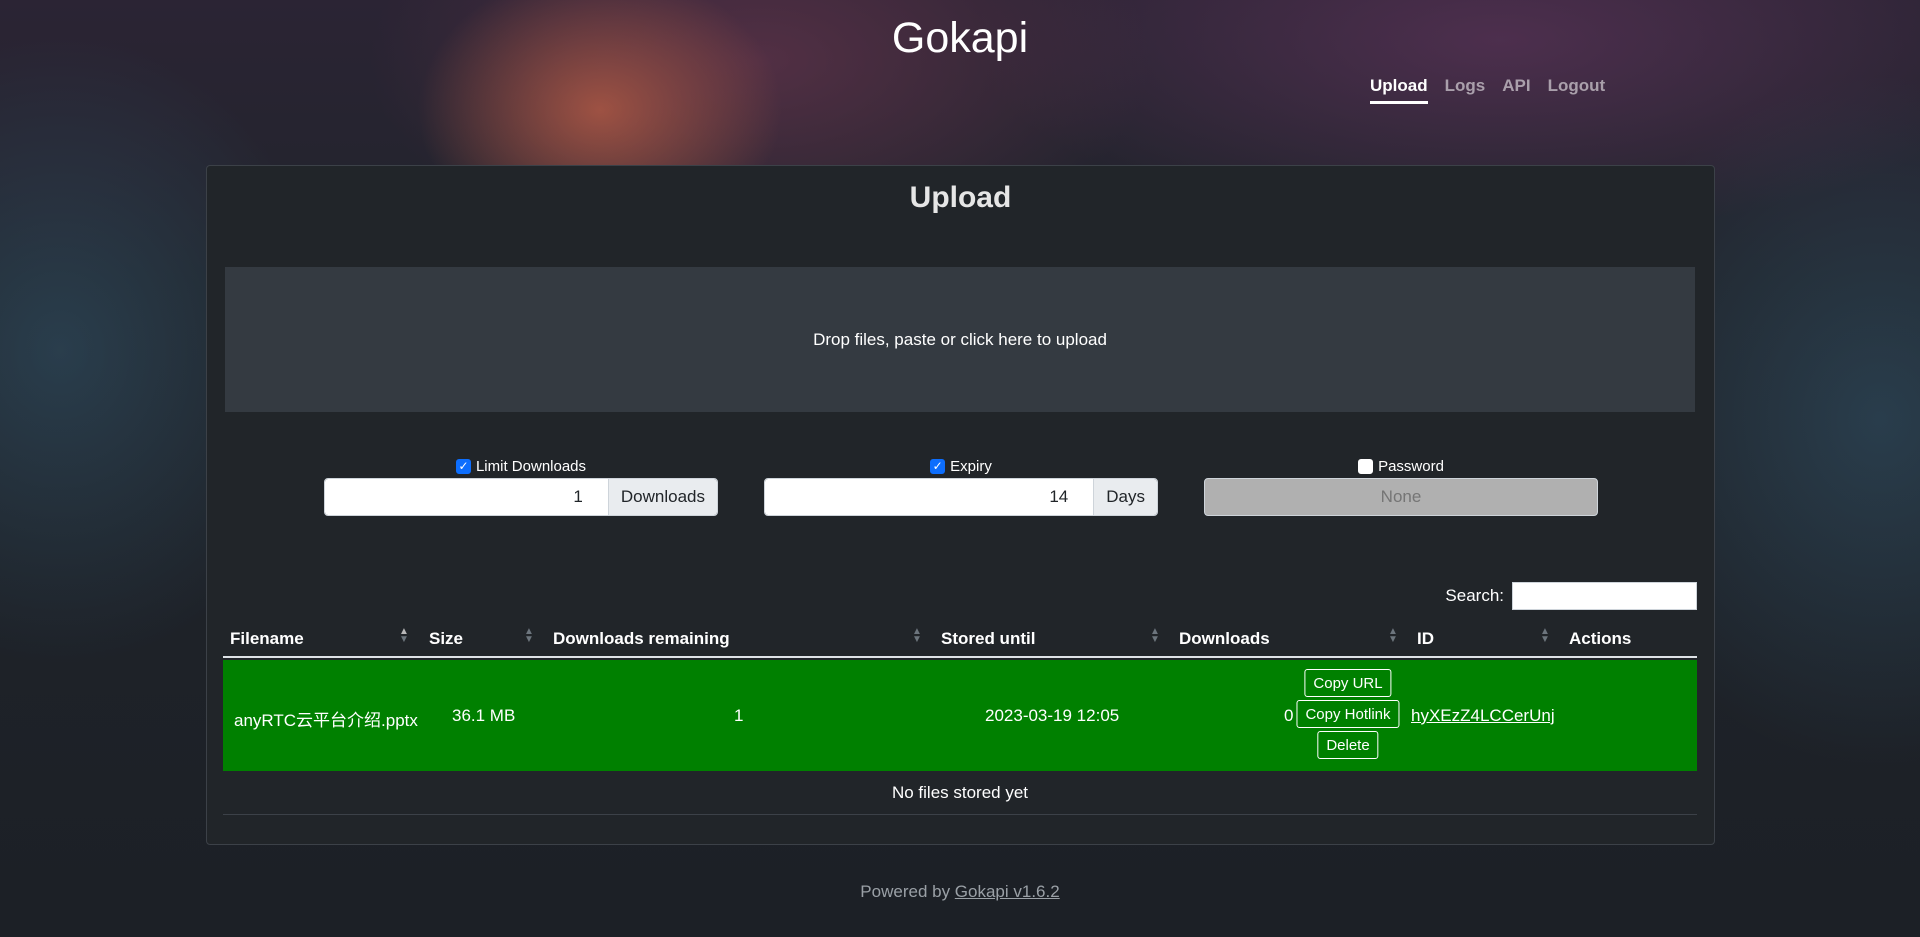 The image size is (1920, 937). Describe the element at coordinates (1393, 636) in the screenshot. I see `sort-downloads-icon: ▲ ▼` at that location.